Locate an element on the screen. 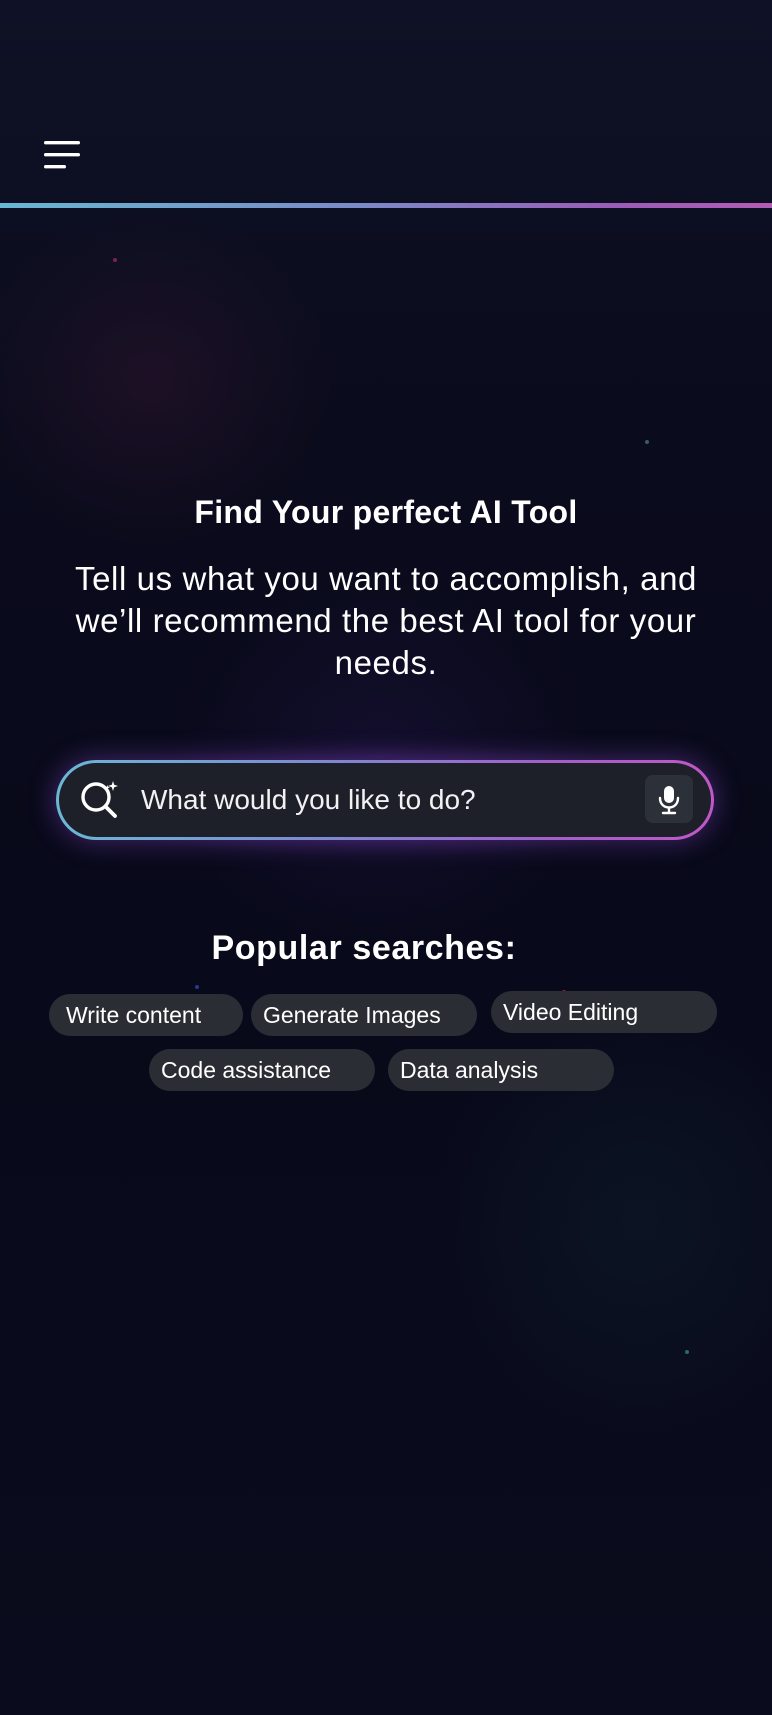  chip-write-content: Write content is located at coordinates (146, 1015).